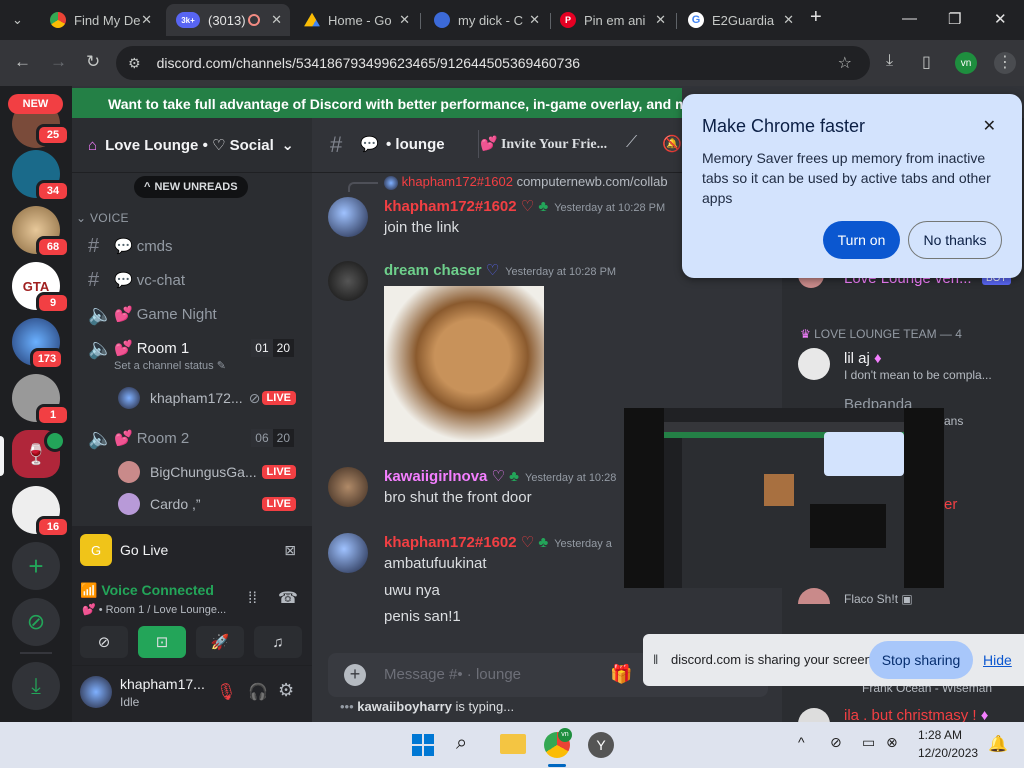 Image resolution: width=1024 pixels, height=768 pixels. I want to click on display-icon: ▭, so click(868, 742).